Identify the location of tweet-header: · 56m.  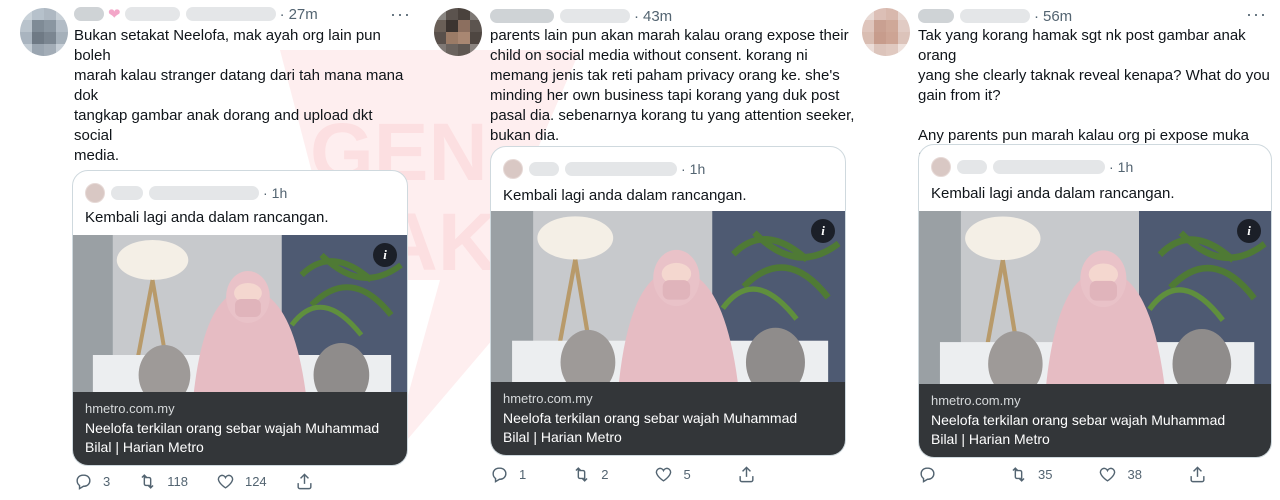
(995, 16).